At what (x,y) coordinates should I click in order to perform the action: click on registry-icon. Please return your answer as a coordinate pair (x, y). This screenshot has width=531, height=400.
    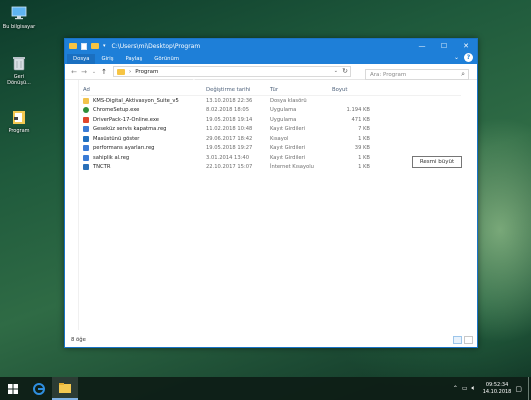
    Looking at the image, I should click on (86, 129).